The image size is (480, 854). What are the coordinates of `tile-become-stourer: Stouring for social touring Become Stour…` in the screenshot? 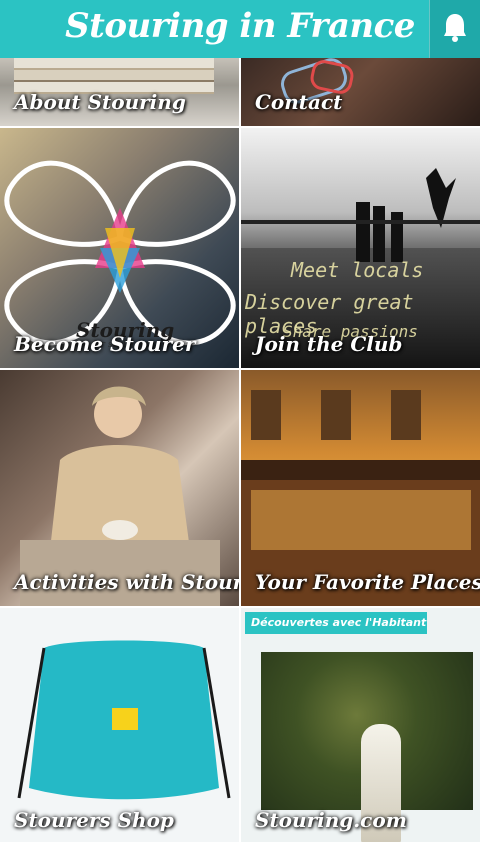 It's located at (119, 248).